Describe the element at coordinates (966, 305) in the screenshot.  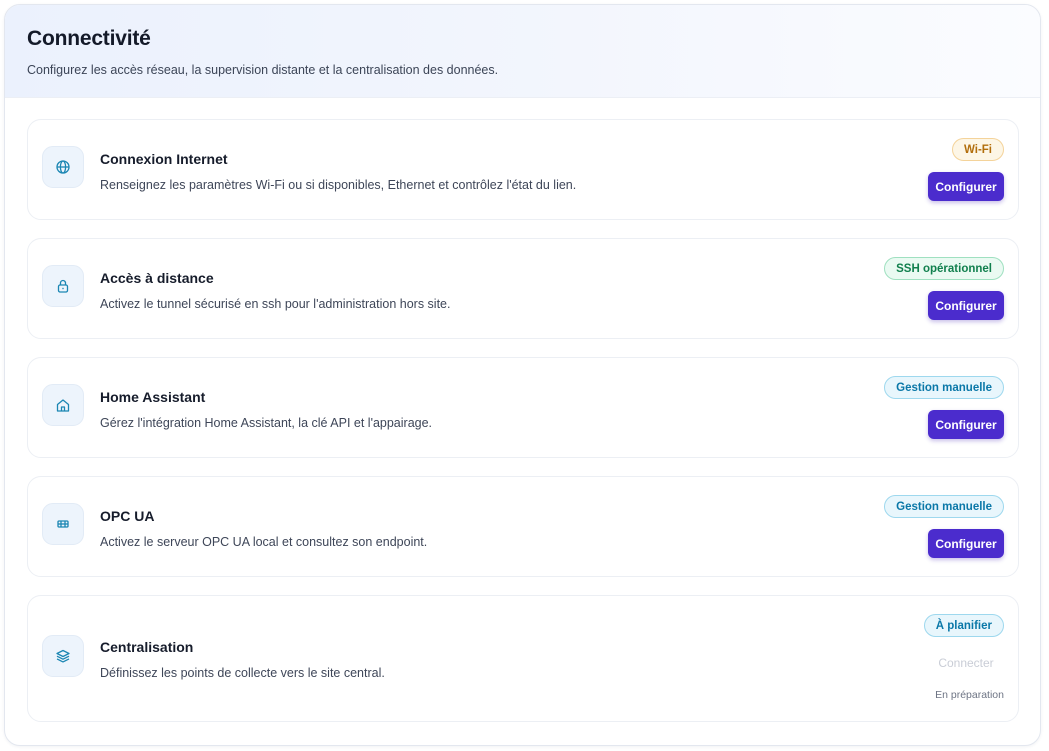
I see `configure-remote-access-button: Configurer` at that location.